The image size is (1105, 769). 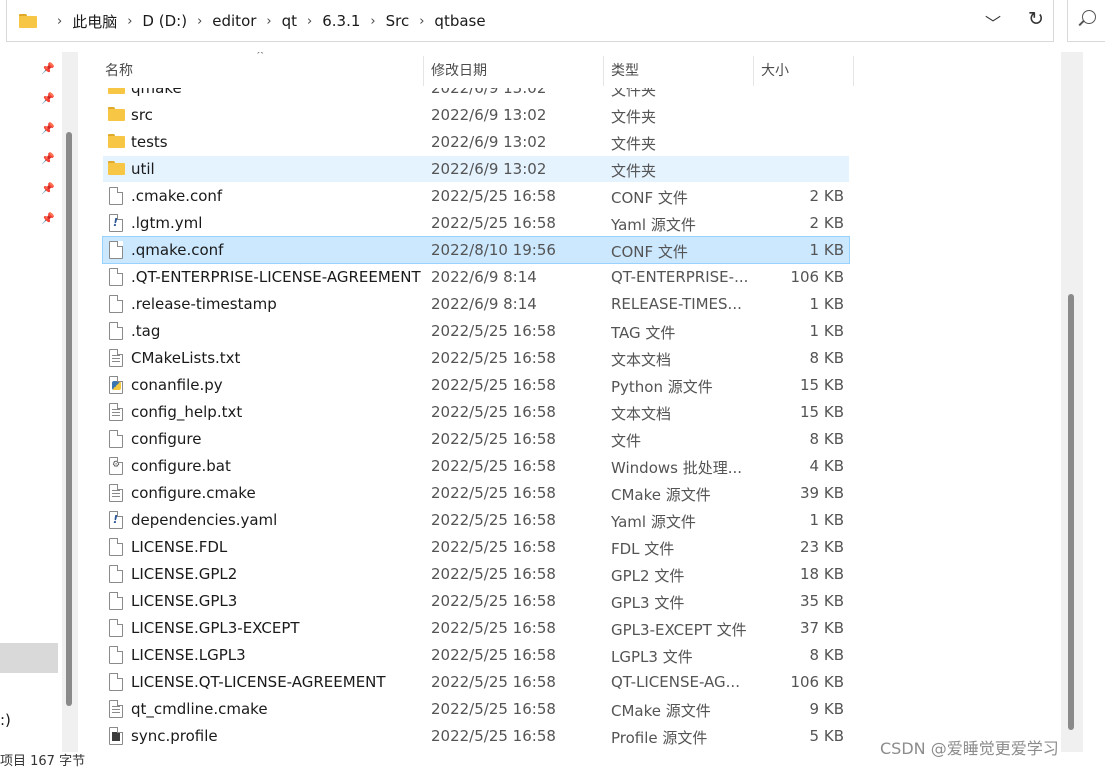 What do you see at coordinates (1071, 512) in the screenshot?
I see `file-list-scrollbar-thumb` at bounding box center [1071, 512].